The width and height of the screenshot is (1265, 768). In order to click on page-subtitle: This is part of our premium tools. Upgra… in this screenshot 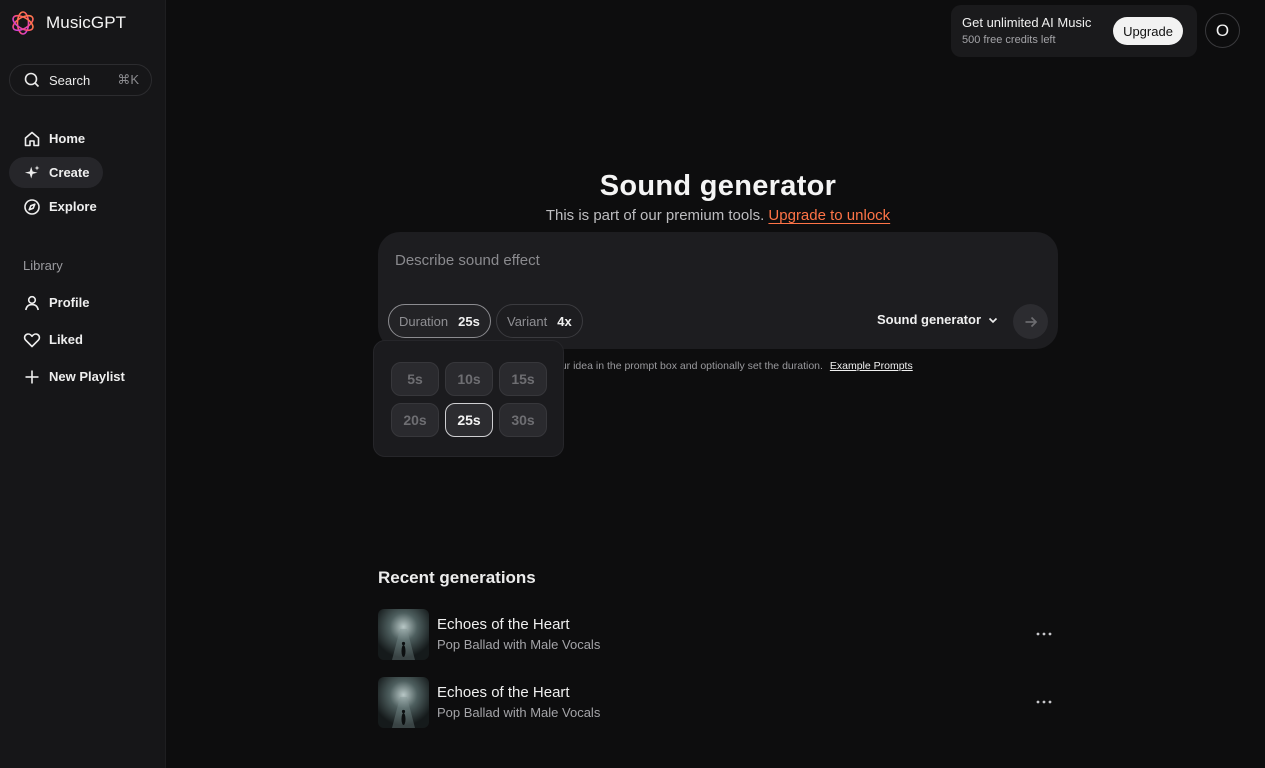, I will do `click(718, 215)`.